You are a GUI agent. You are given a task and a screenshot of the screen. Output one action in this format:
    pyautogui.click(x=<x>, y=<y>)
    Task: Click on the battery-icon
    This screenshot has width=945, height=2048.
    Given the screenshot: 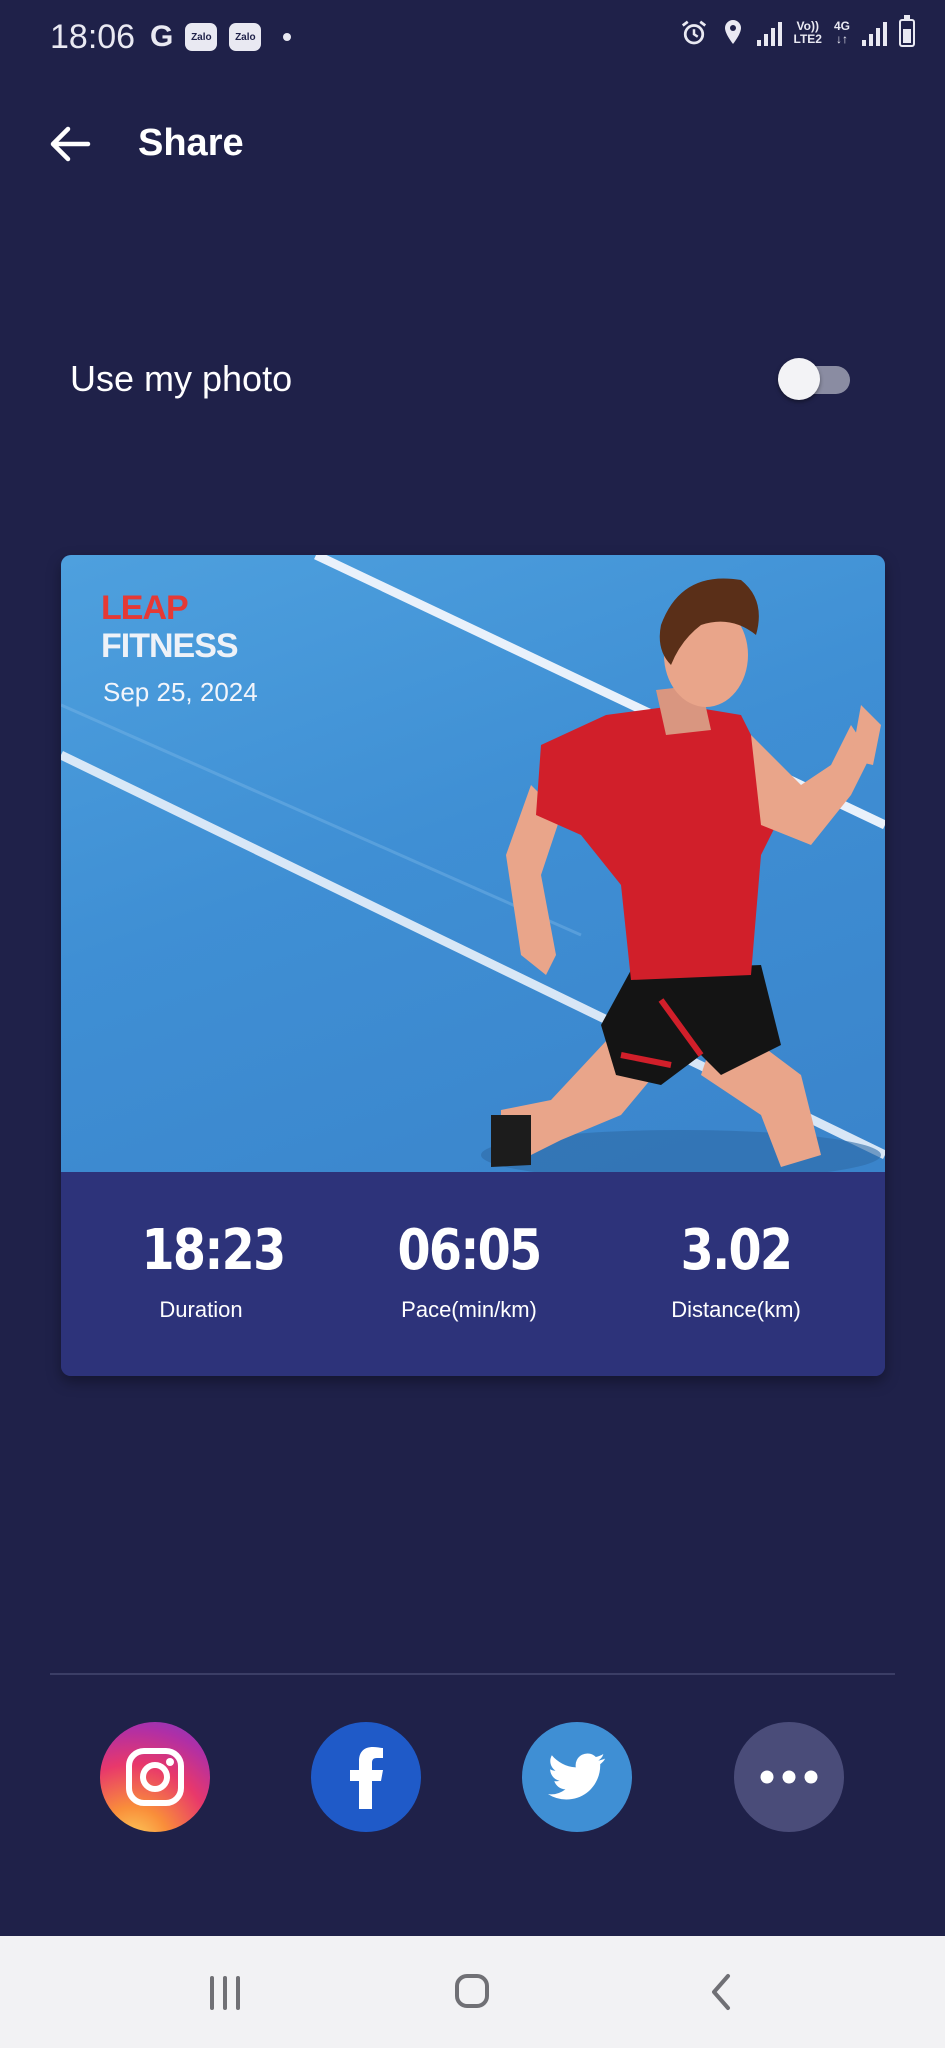 What is the action you would take?
    pyautogui.click(x=907, y=31)
    